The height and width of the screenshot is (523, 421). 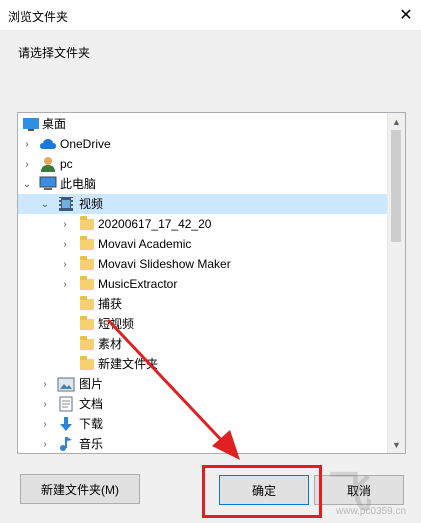 What do you see at coordinates (145, 244) in the screenshot?
I see `tree-item-label: Movavi Academic` at bounding box center [145, 244].